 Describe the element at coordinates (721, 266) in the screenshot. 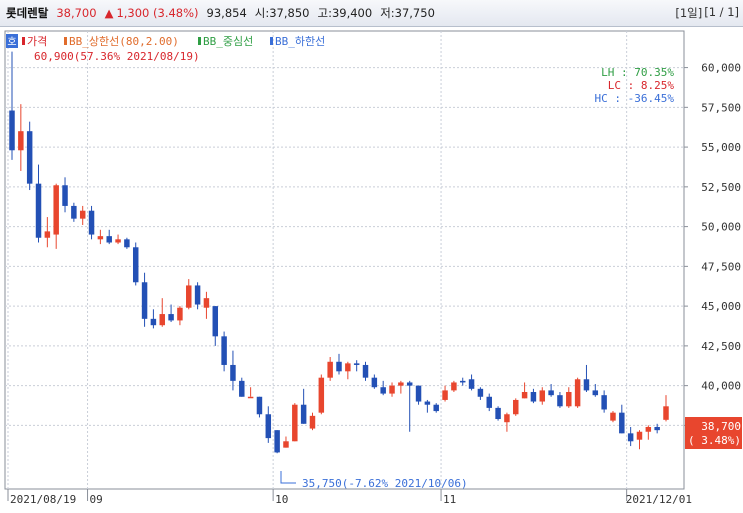

I see `y-tick-label: 47,500` at that location.